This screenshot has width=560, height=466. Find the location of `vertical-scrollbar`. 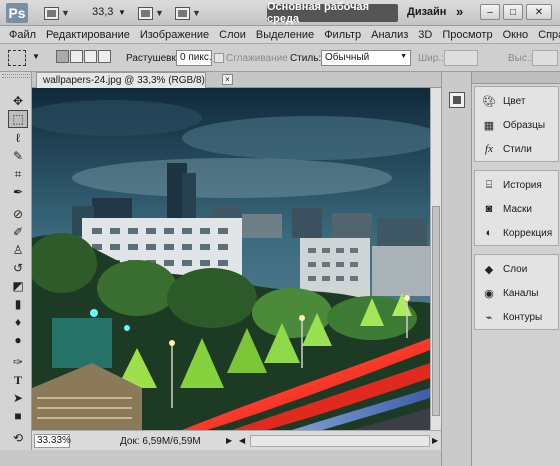

vertical-scrollbar is located at coordinates (435, 259).